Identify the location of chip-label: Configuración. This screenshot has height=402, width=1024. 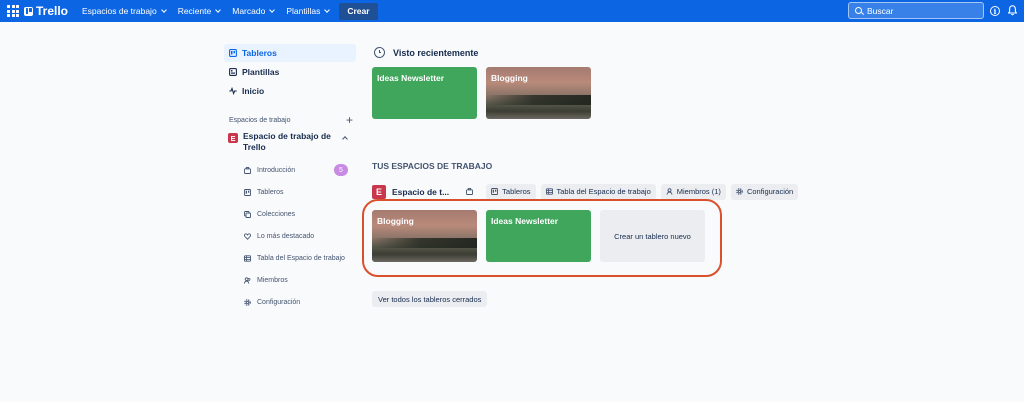
(770, 191).